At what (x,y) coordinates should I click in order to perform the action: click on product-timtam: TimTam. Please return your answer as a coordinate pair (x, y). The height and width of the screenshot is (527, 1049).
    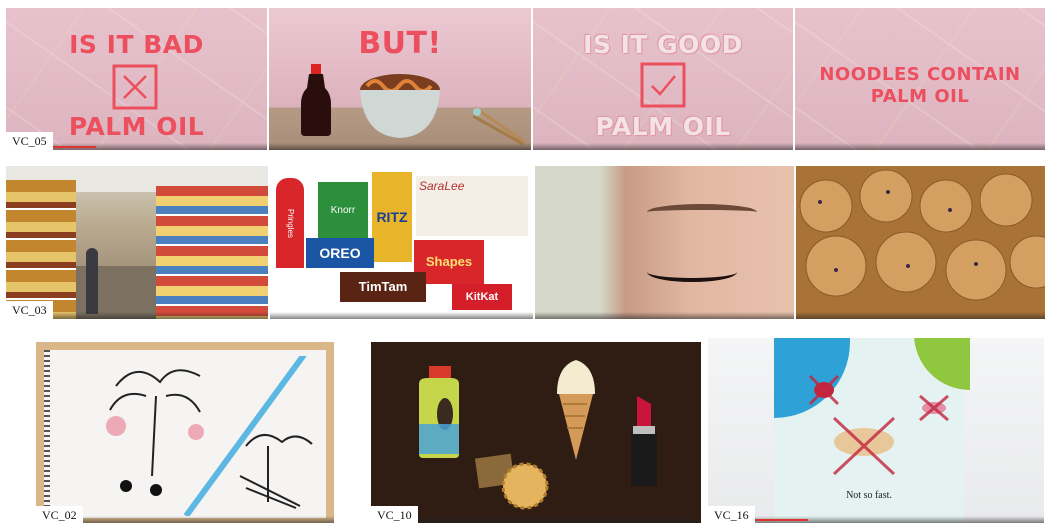
    Looking at the image, I should click on (383, 287).